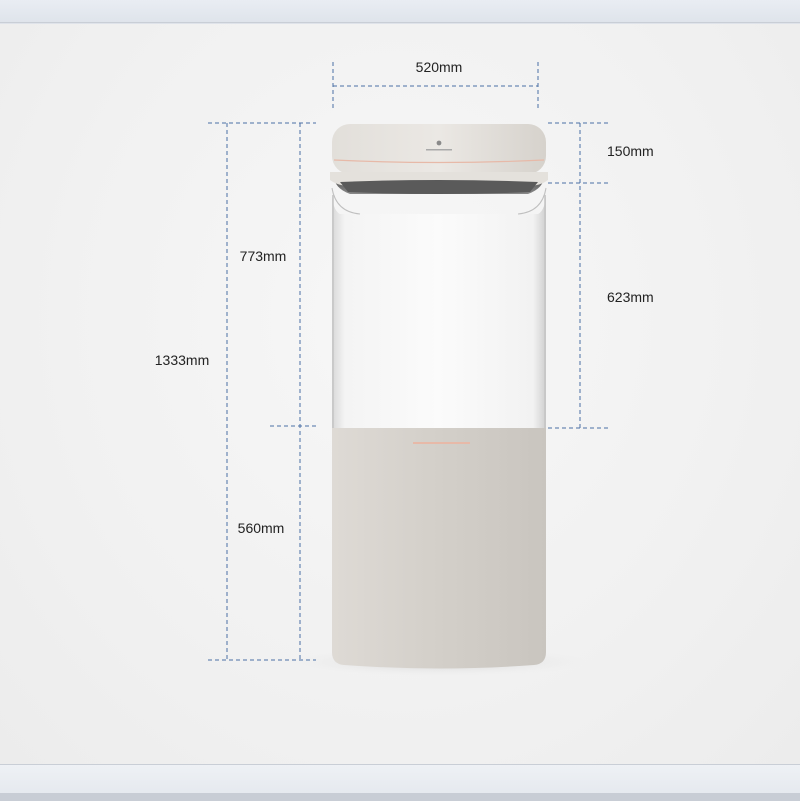 The image size is (800, 801). I want to click on upper-height-label: 773mm, so click(263, 256).